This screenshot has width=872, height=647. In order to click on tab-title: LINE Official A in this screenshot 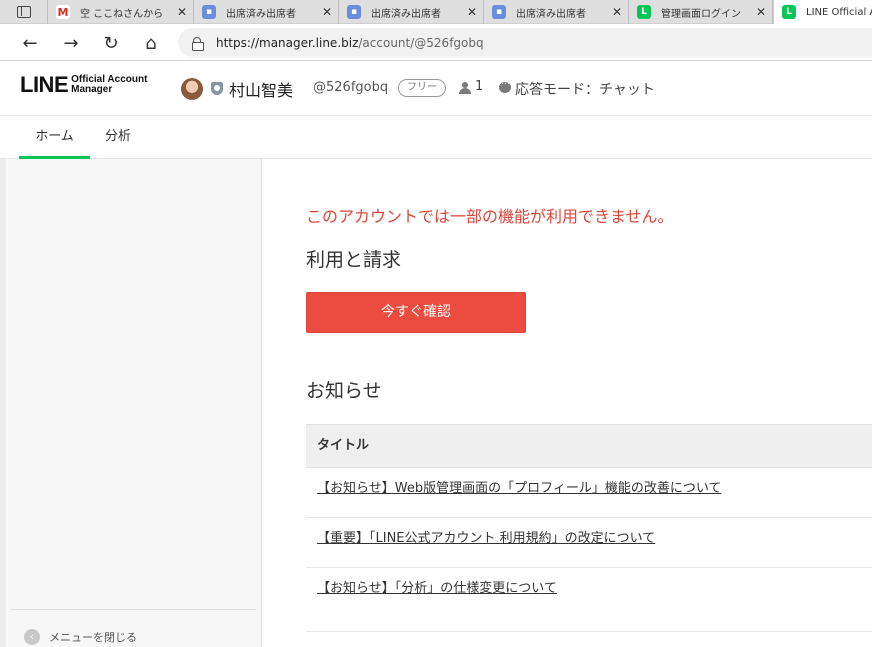, I will do `click(839, 12)`.